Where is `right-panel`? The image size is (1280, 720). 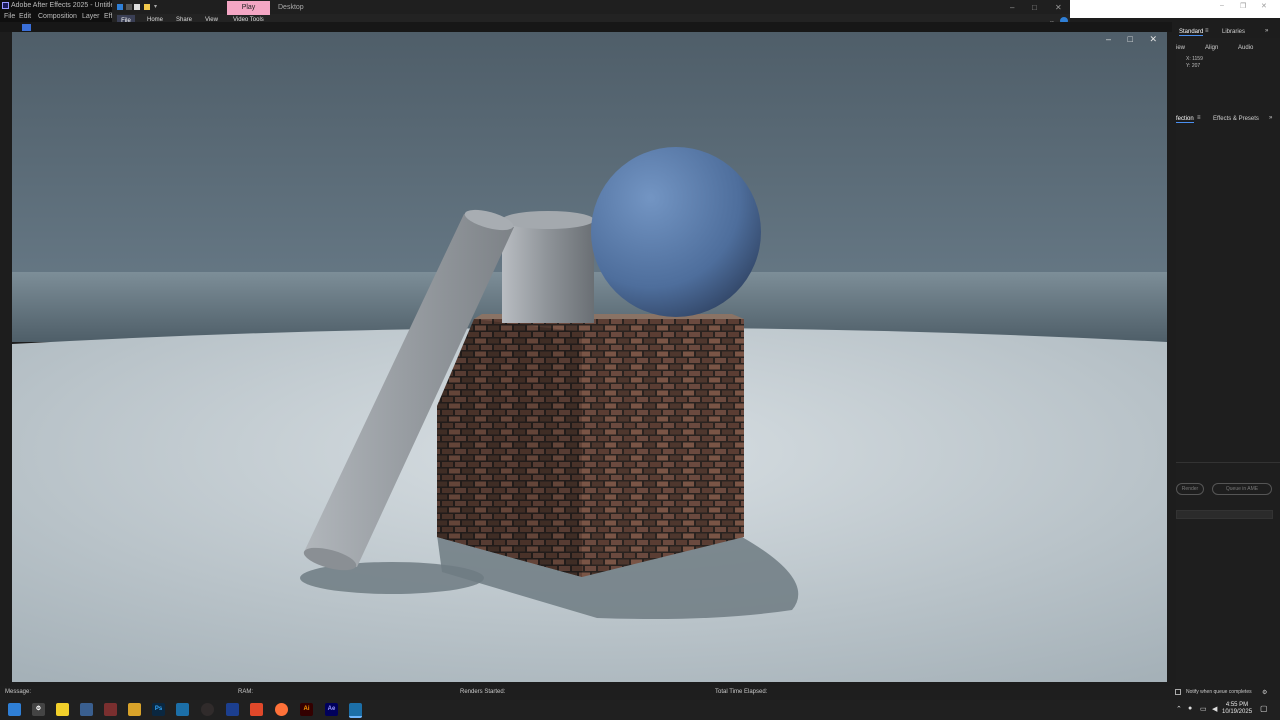
right-panel is located at coordinates (1228, 363).